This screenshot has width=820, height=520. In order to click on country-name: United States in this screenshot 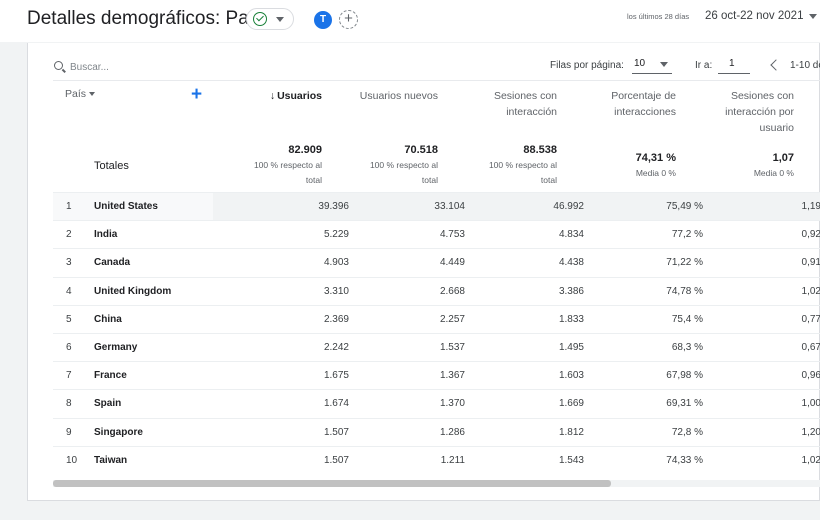, I will do `click(126, 206)`.